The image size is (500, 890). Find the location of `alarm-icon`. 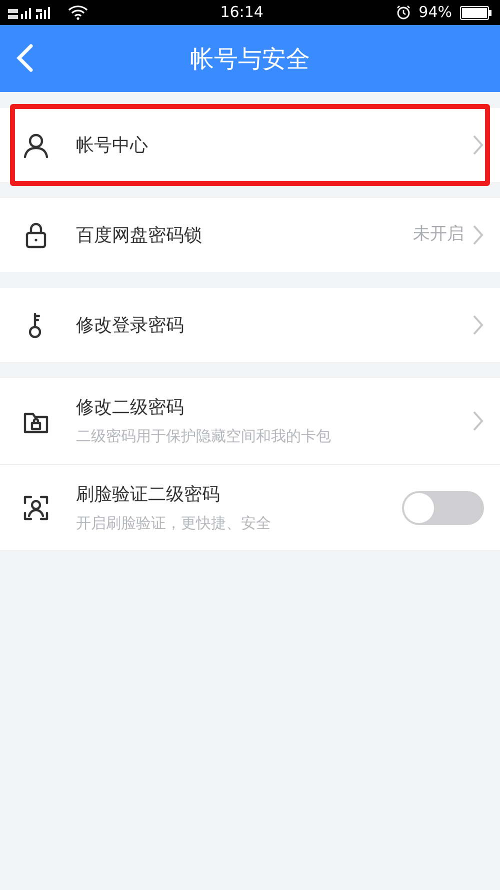

alarm-icon is located at coordinates (403, 12).